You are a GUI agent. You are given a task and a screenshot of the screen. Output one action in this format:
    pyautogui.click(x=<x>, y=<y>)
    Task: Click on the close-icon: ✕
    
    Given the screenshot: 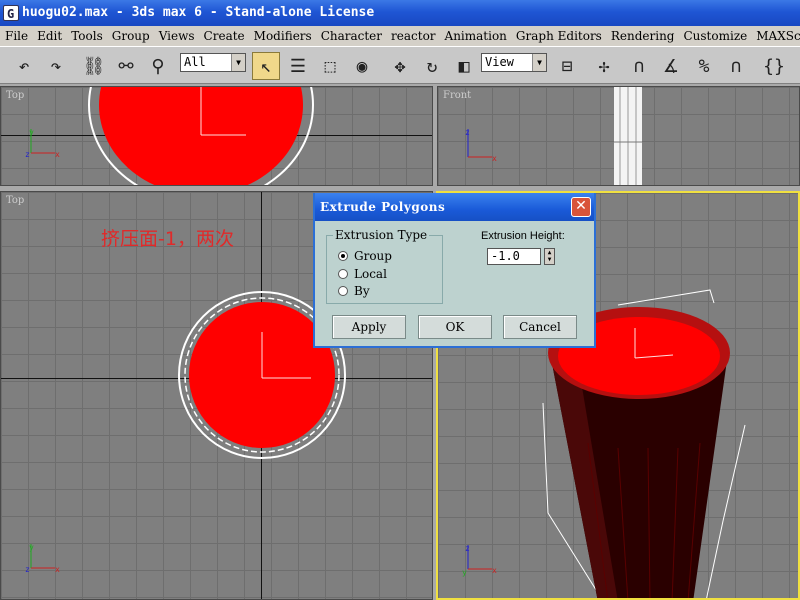 What is the action you would take?
    pyautogui.click(x=581, y=207)
    